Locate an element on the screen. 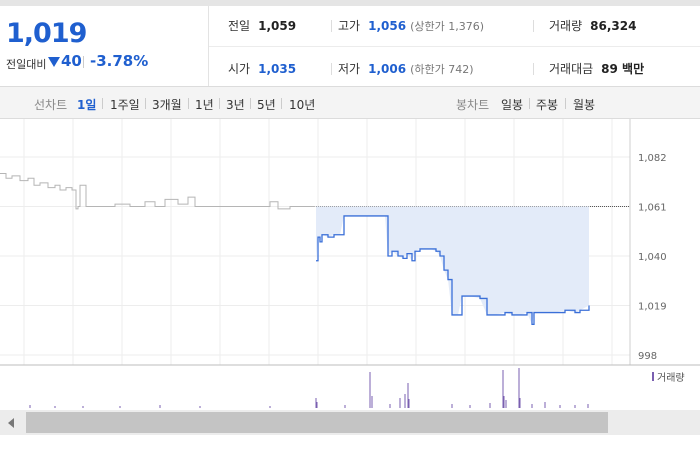 This screenshot has height=450, width=700. tab-monthly-candle: 월봉 is located at coordinates (584, 104).